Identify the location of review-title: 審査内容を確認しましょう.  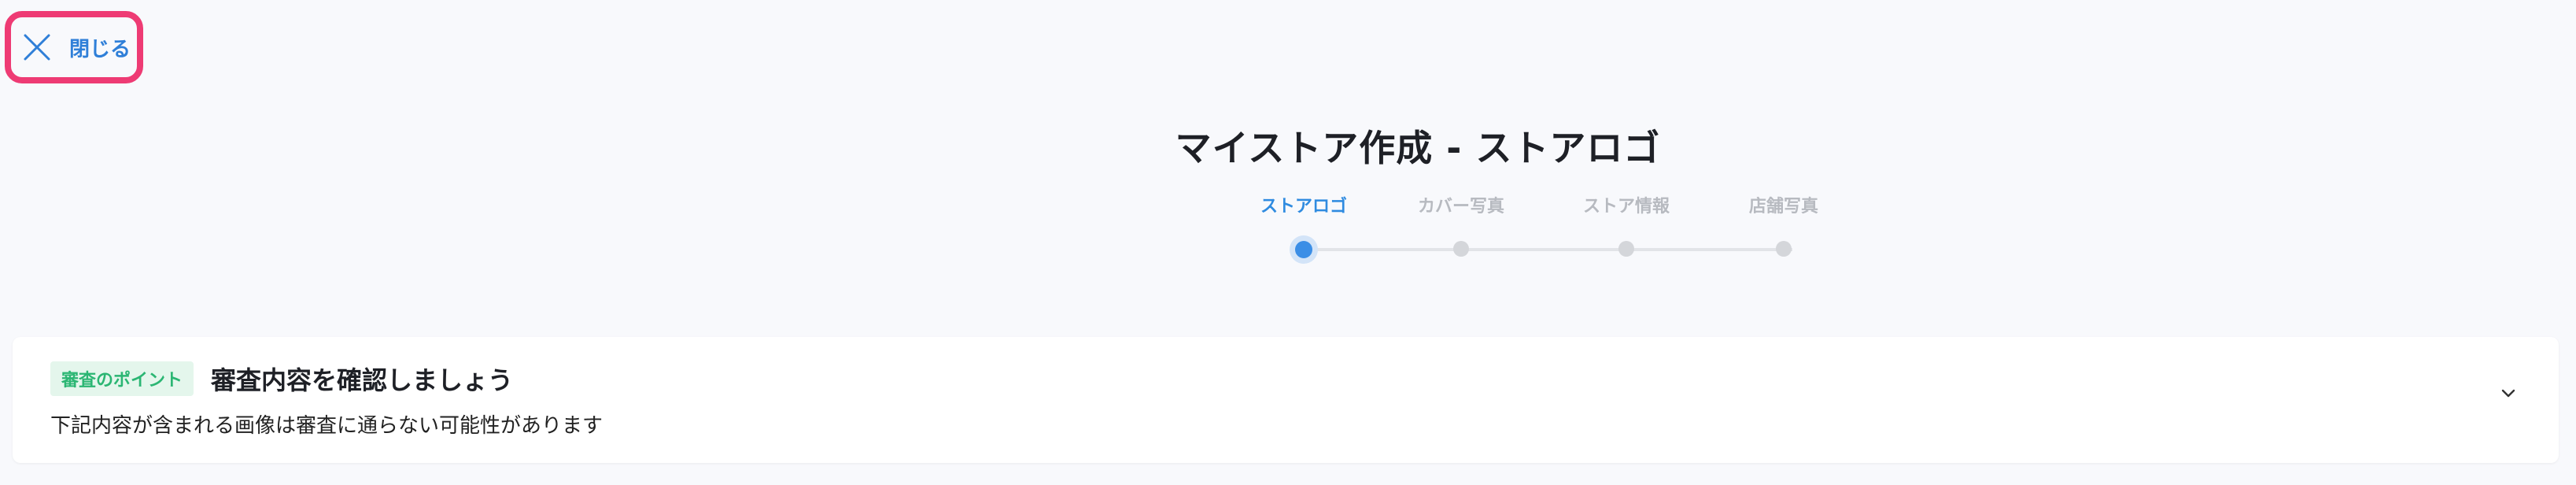
(362, 380).